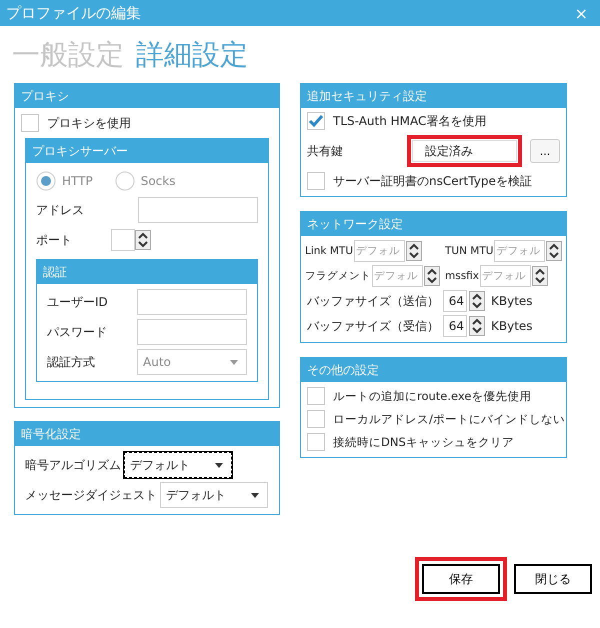 This screenshot has width=600, height=628. Describe the element at coordinates (553, 579) in the screenshot. I see `dialog-button: 閉じる` at that location.